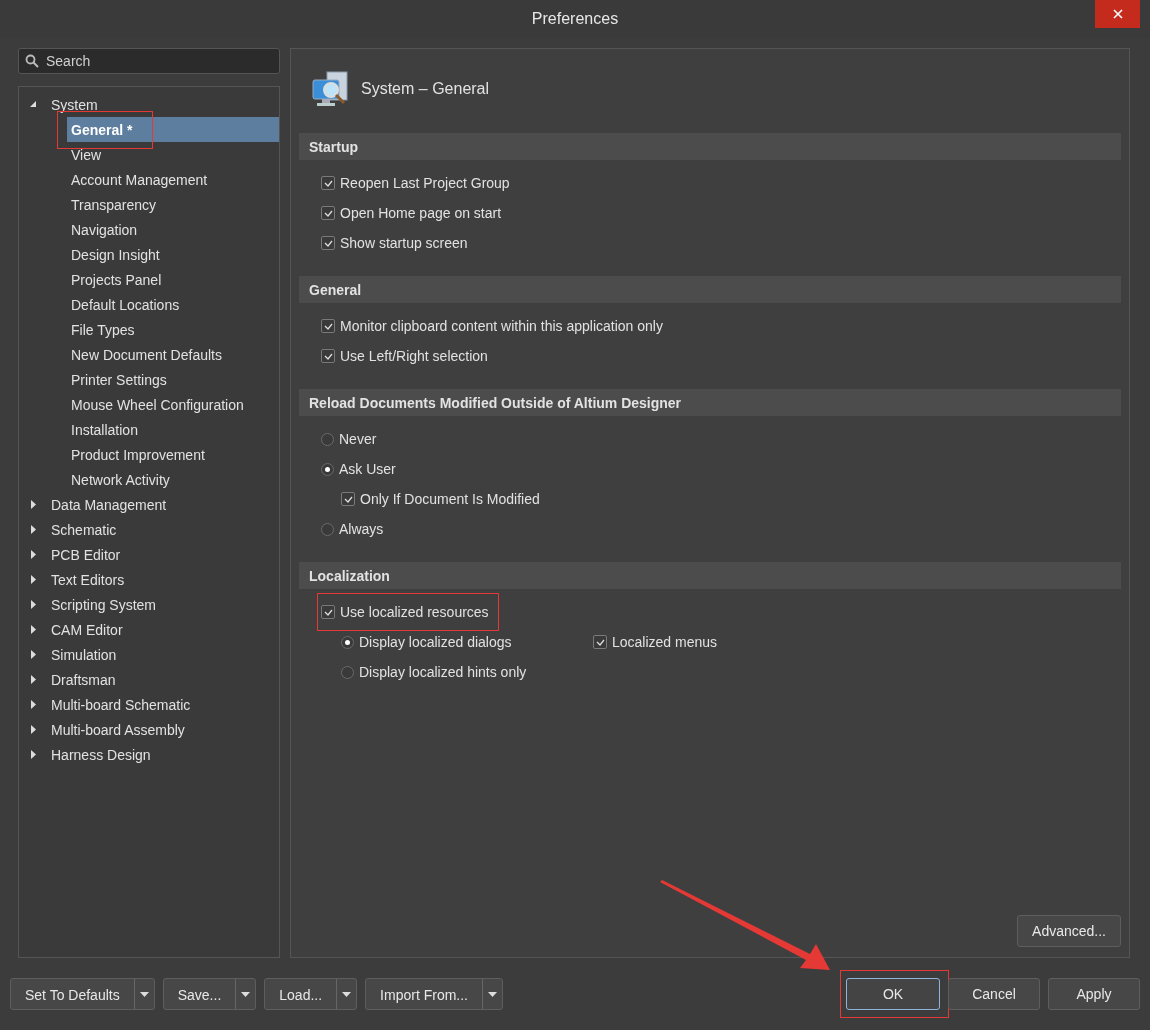  What do you see at coordinates (710, 289) in the screenshot?
I see `section-header: General` at bounding box center [710, 289].